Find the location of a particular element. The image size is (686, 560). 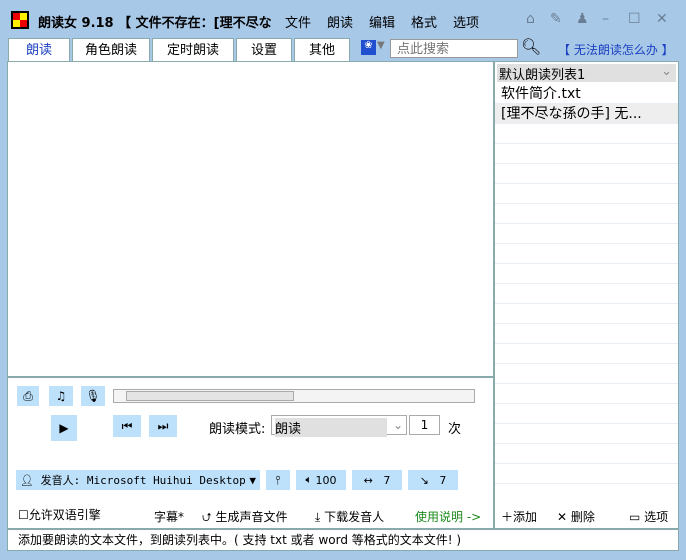

skin-icon: ♟ is located at coordinates (582, 19).